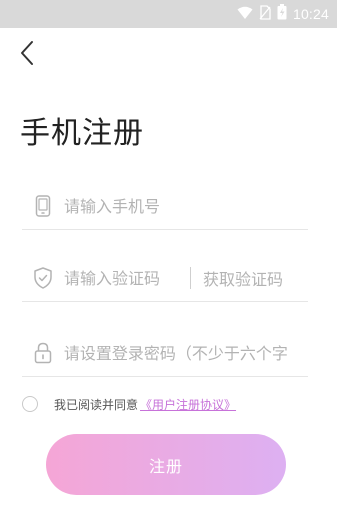 Image resolution: width=337 pixels, height=515 pixels. What do you see at coordinates (310, 14) in the screenshot?
I see `status-time: 10:24` at bounding box center [310, 14].